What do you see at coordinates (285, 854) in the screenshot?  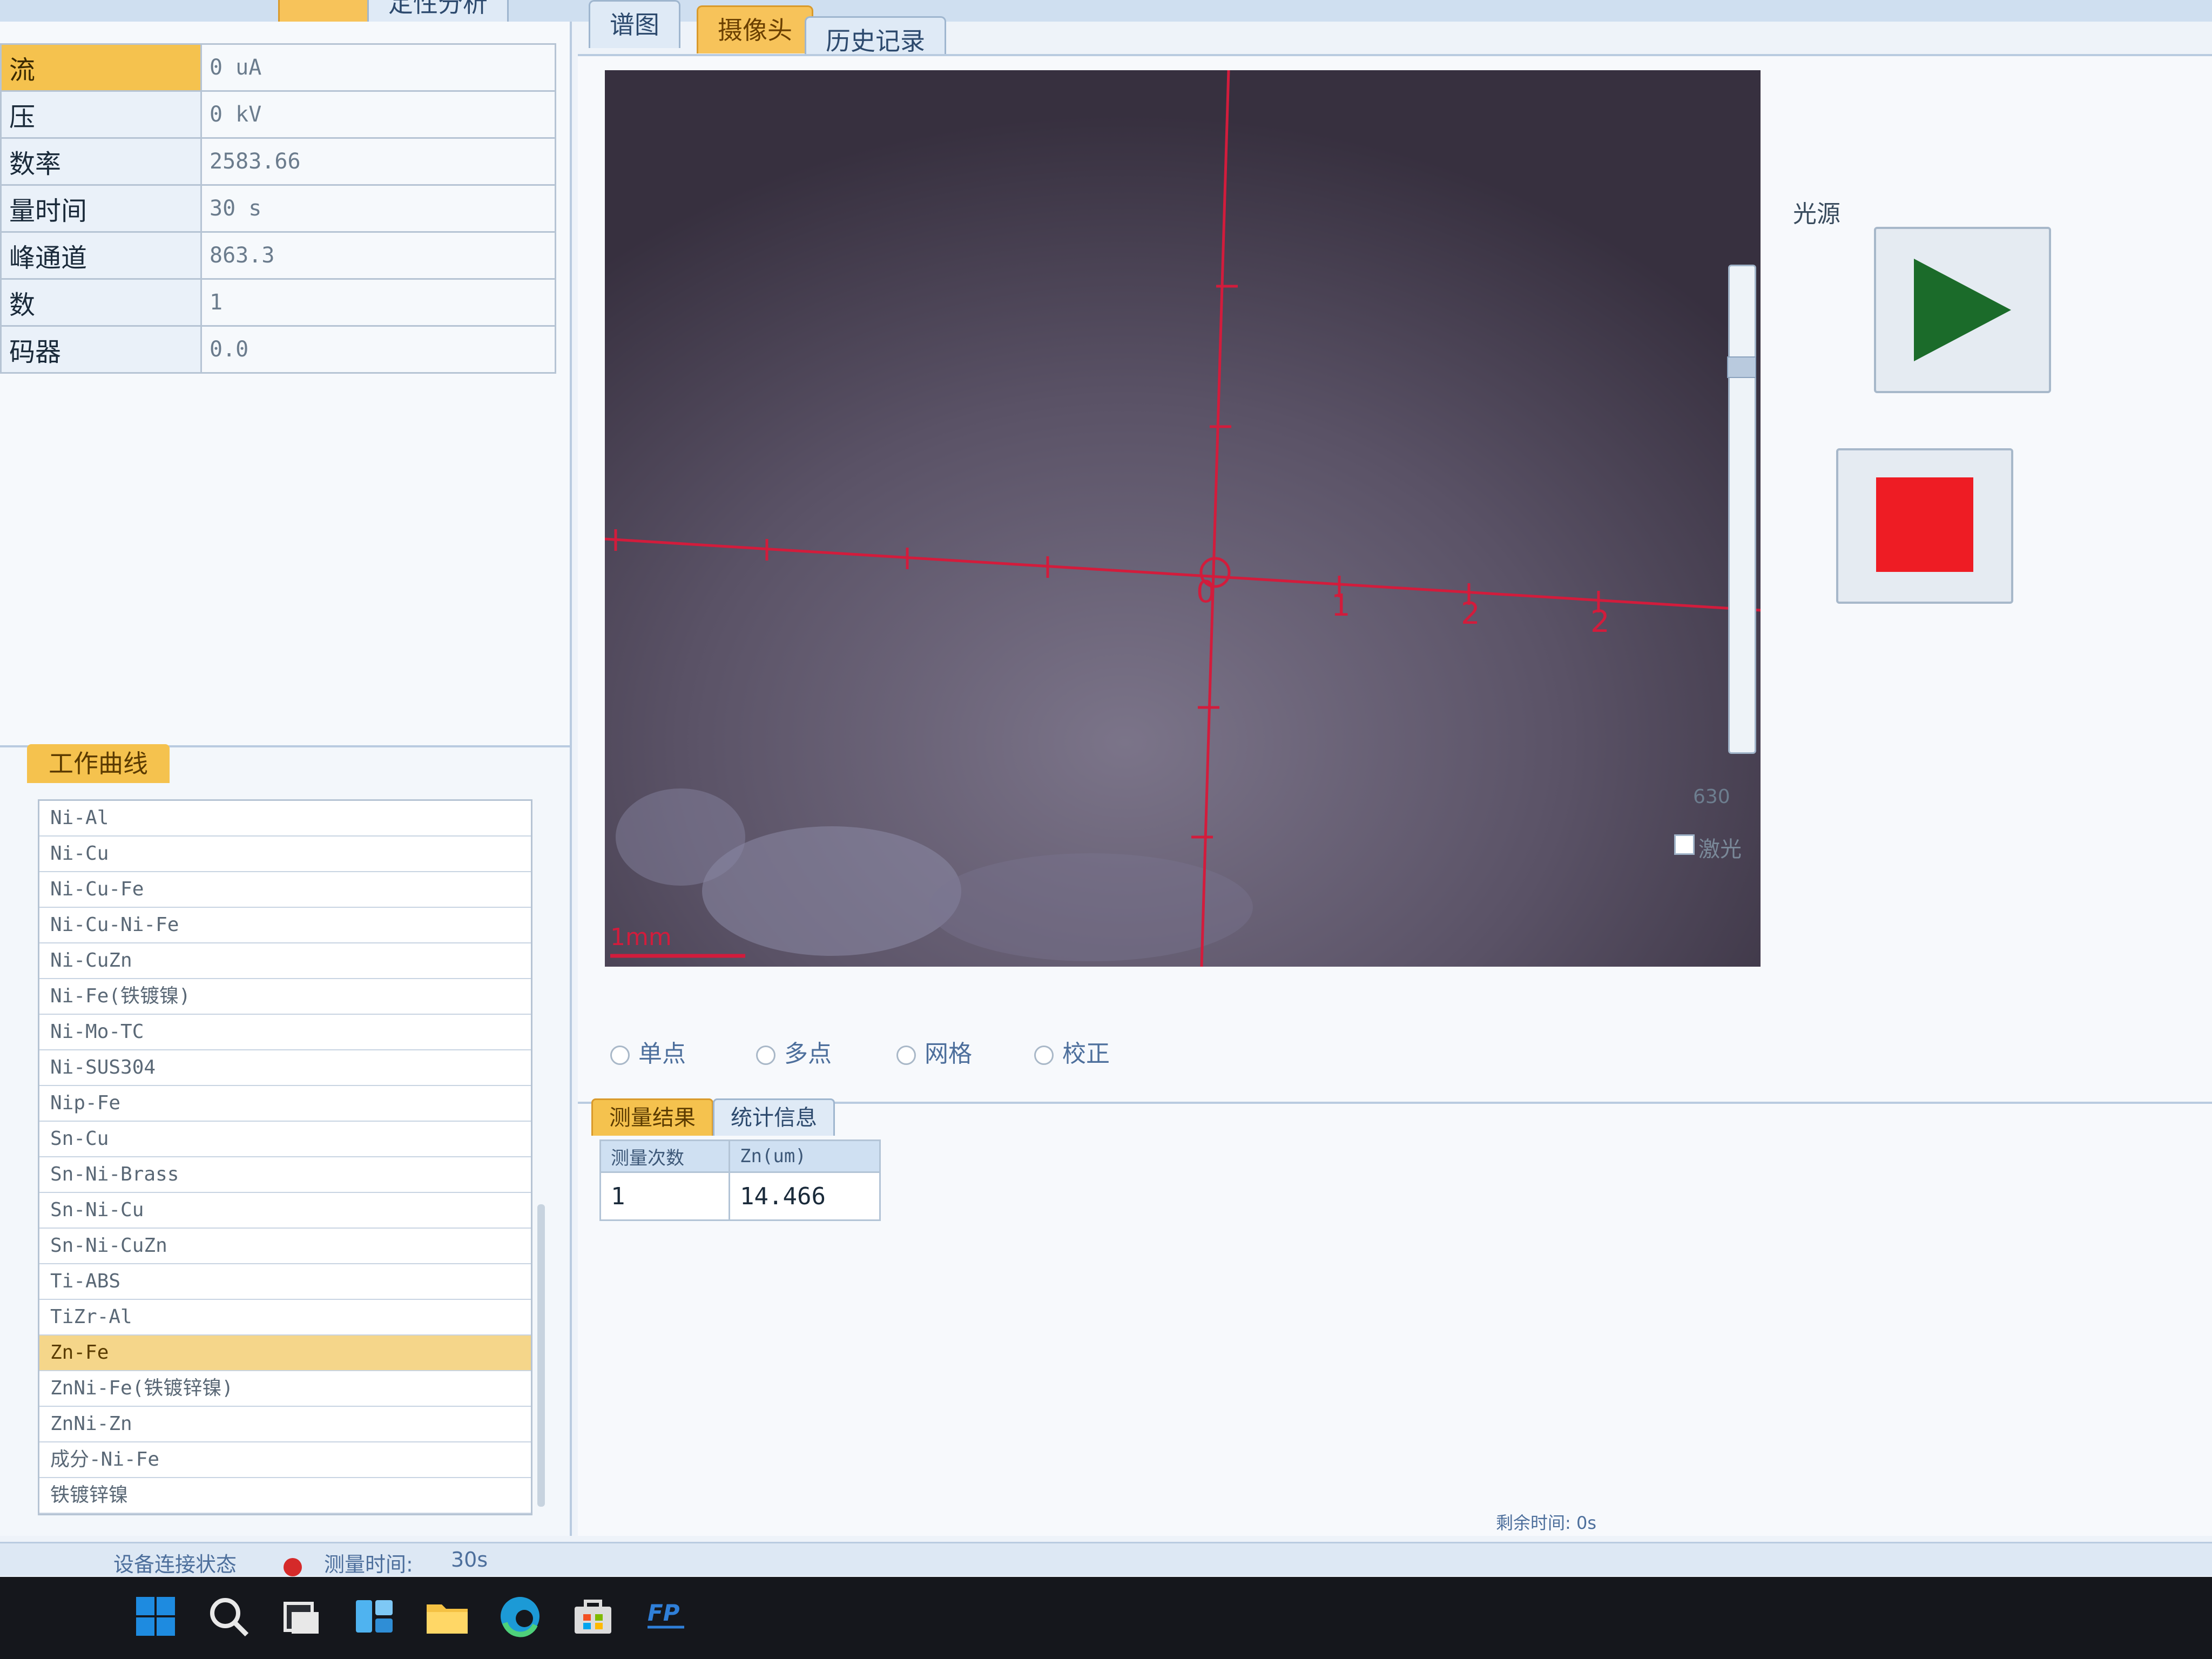 I see `list-item: Ni-Cu` at bounding box center [285, 854].